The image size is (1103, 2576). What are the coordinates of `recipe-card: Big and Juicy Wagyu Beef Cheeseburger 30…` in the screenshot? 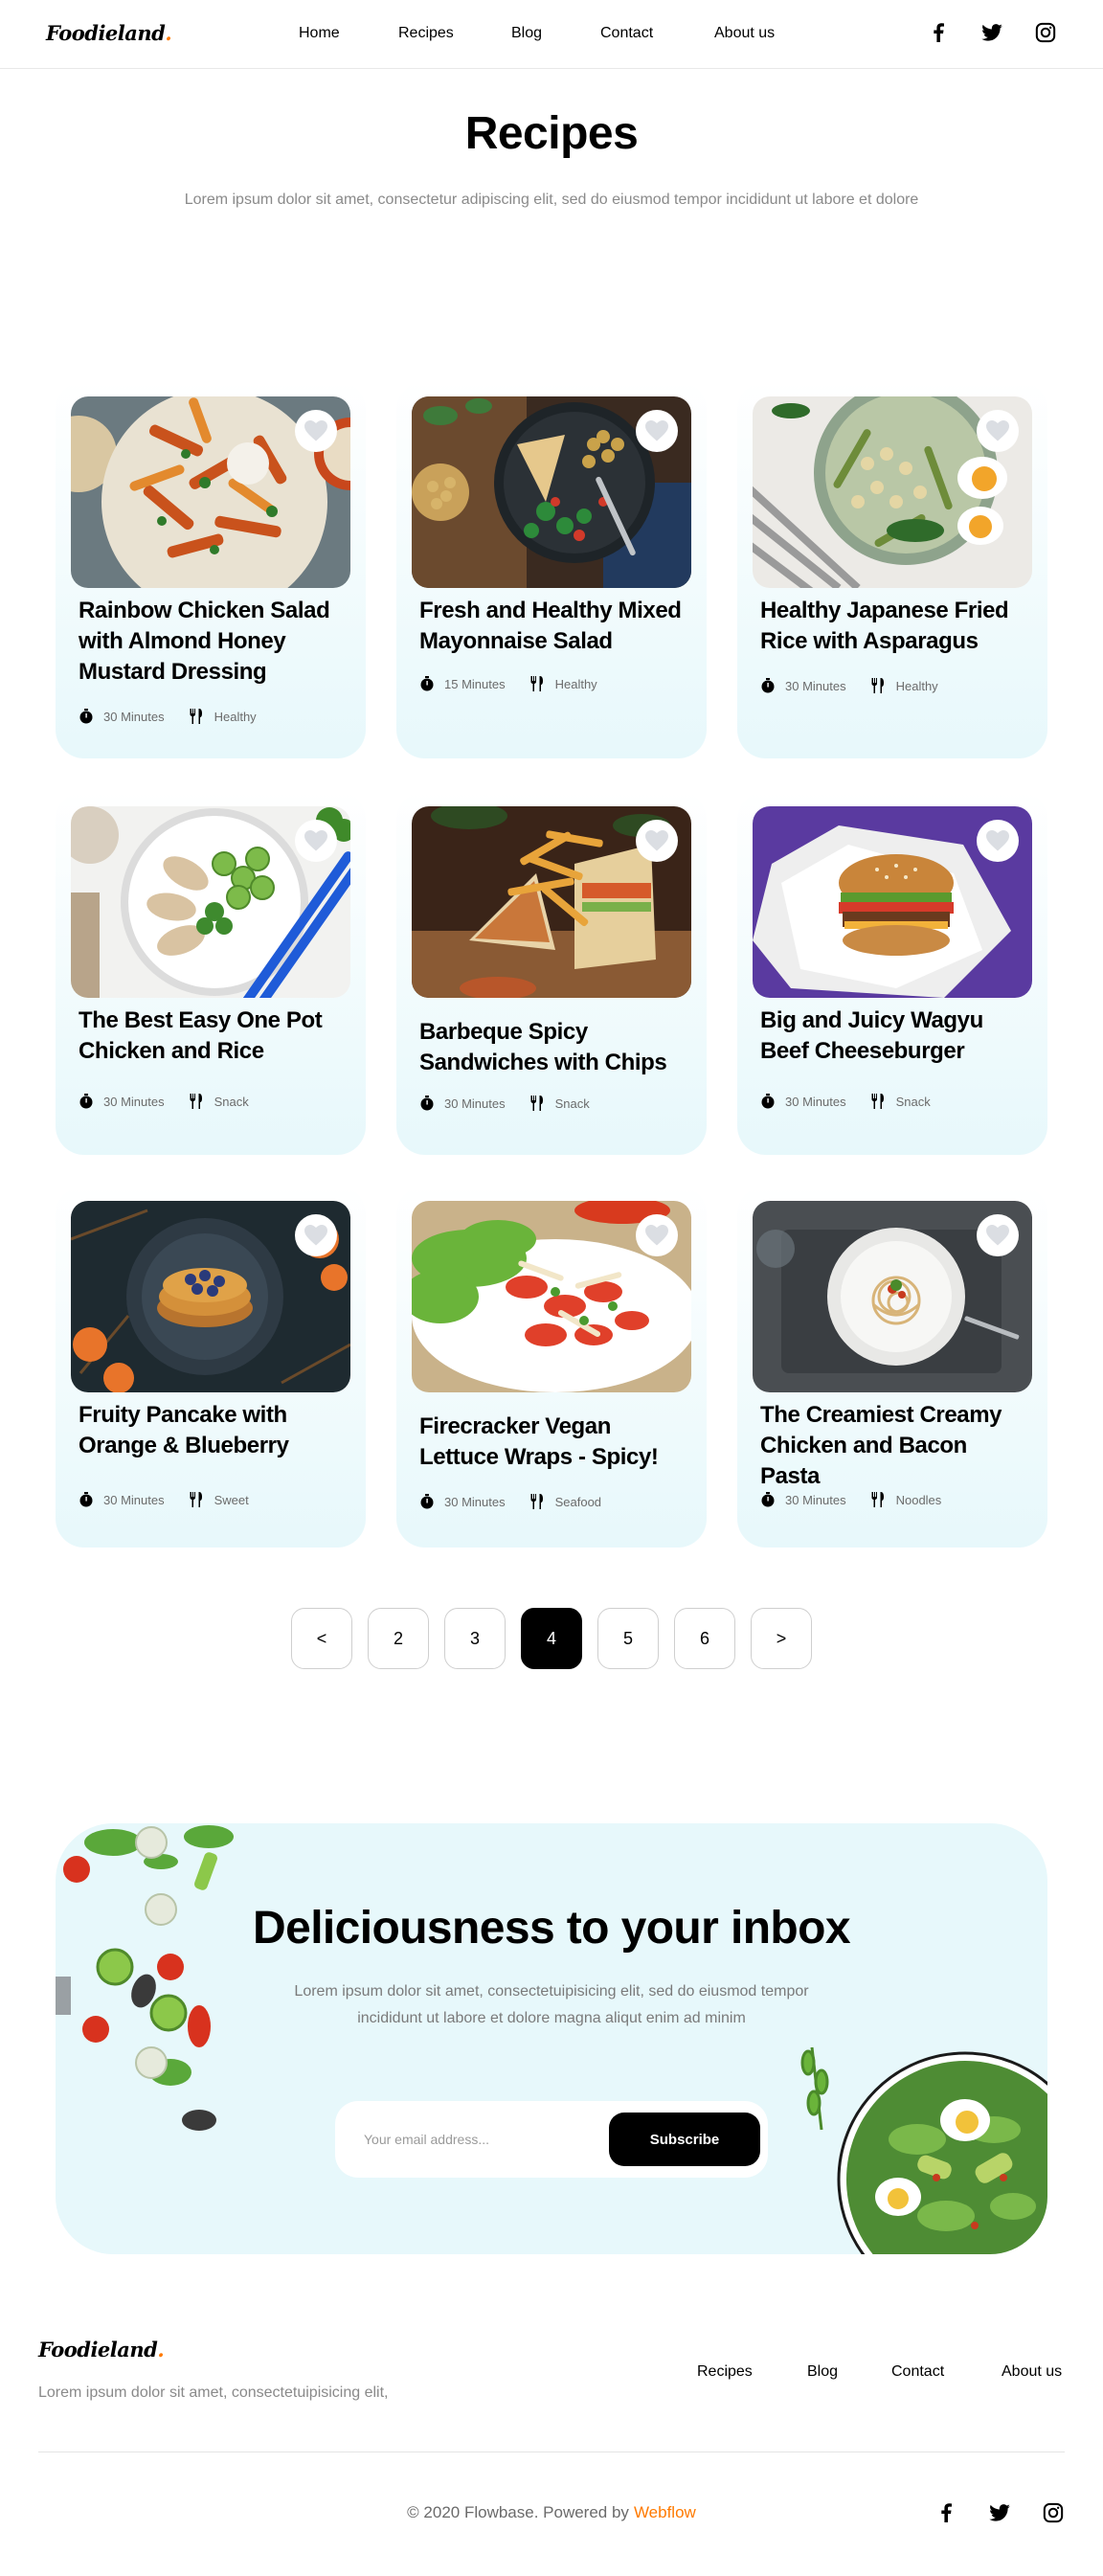 It's located at (892, 973).